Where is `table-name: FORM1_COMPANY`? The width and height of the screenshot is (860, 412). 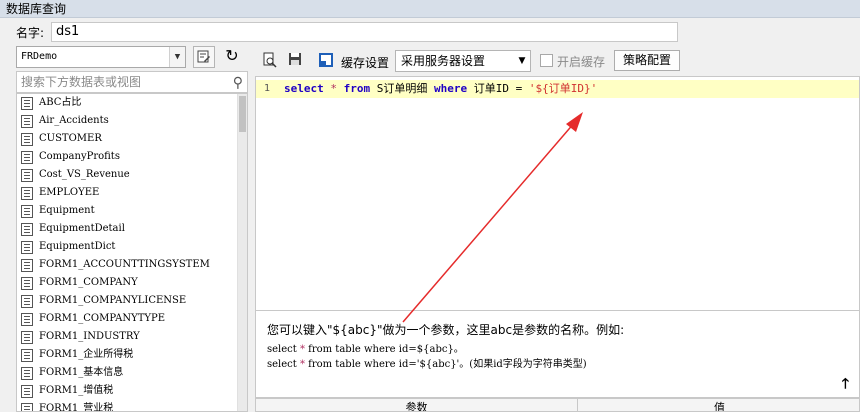 table-name: FORM1_COMPANY is located at coordinates (88, 282).